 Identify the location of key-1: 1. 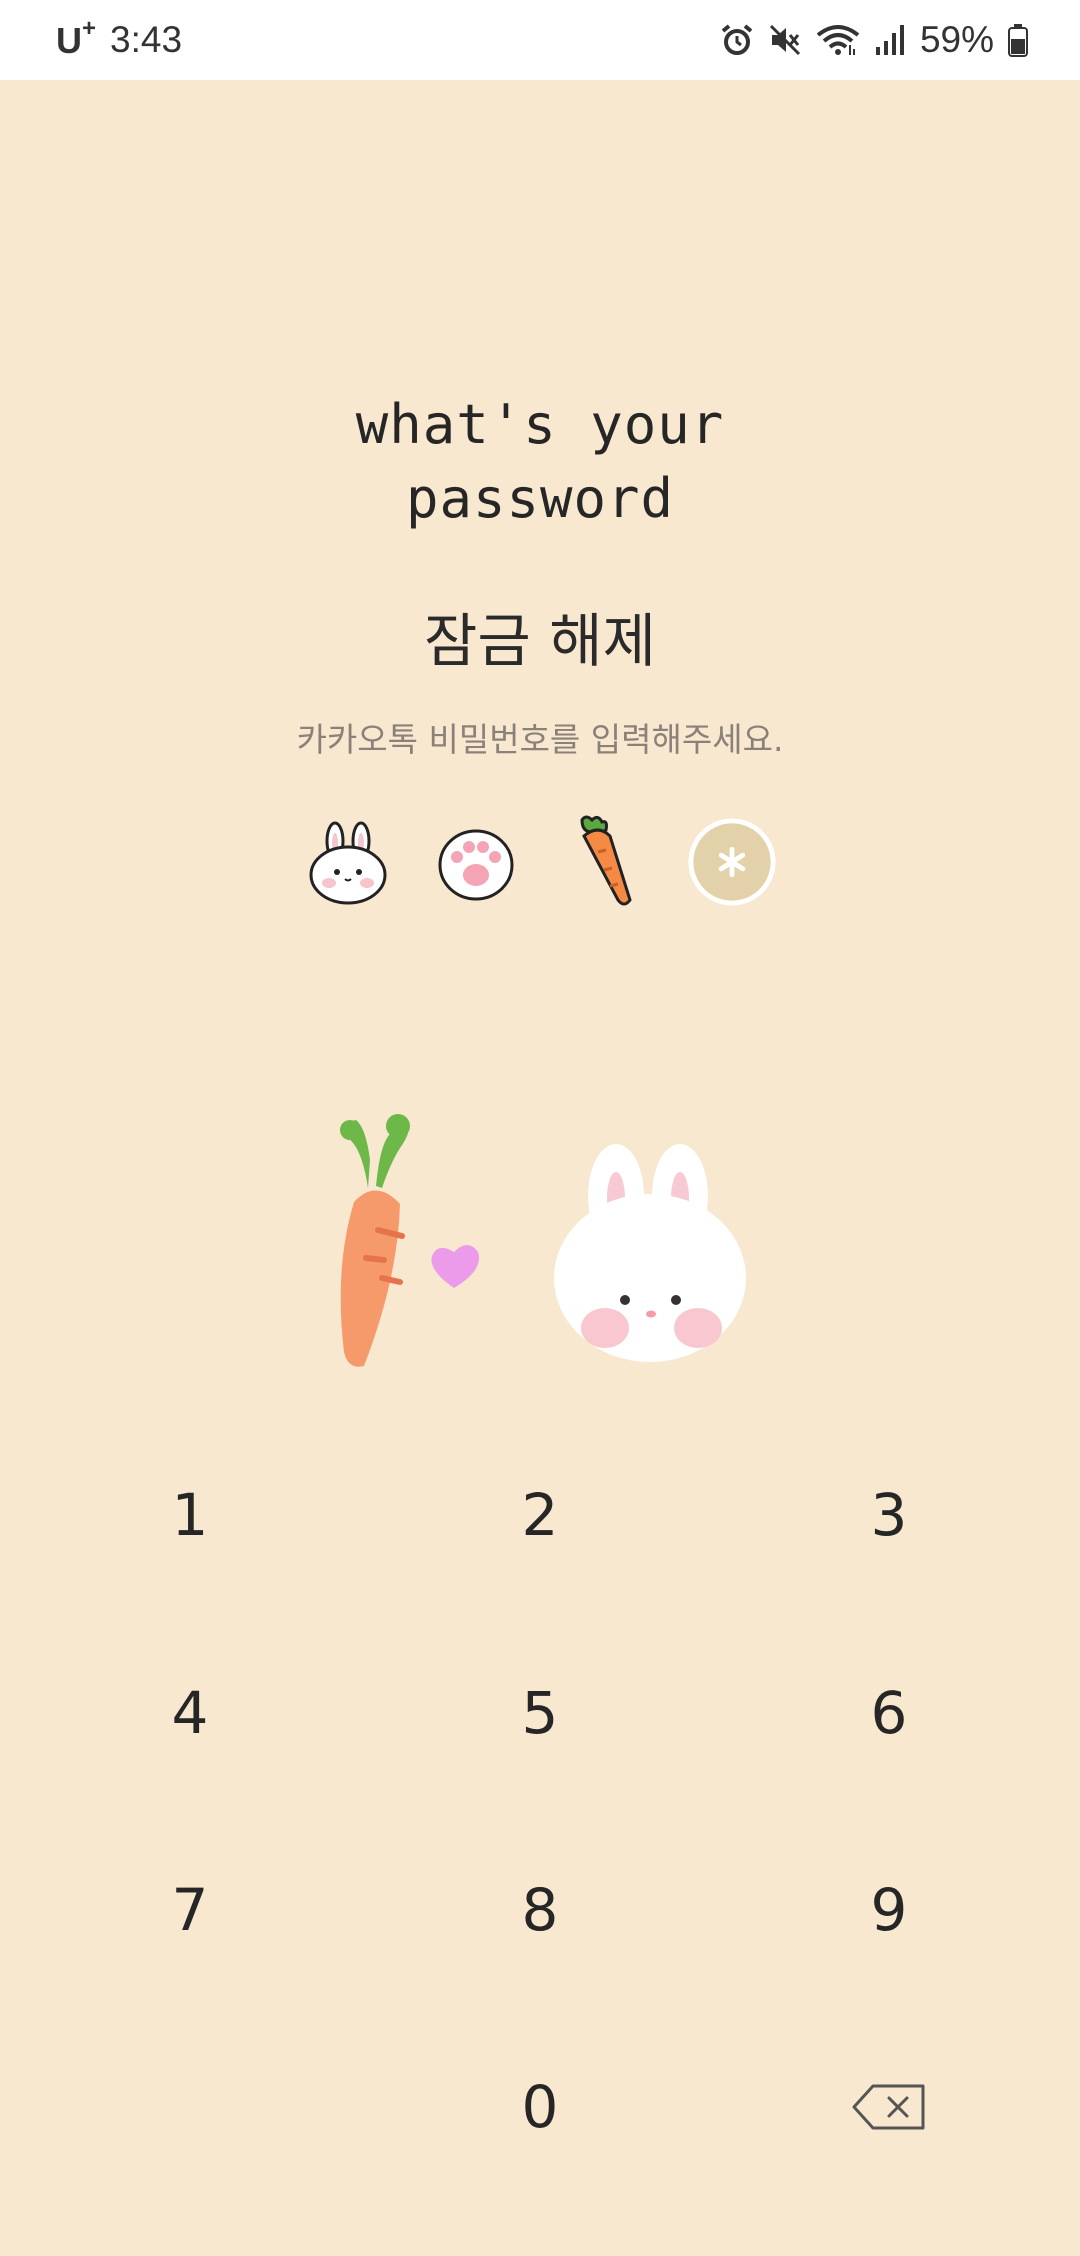
(190, 1515).